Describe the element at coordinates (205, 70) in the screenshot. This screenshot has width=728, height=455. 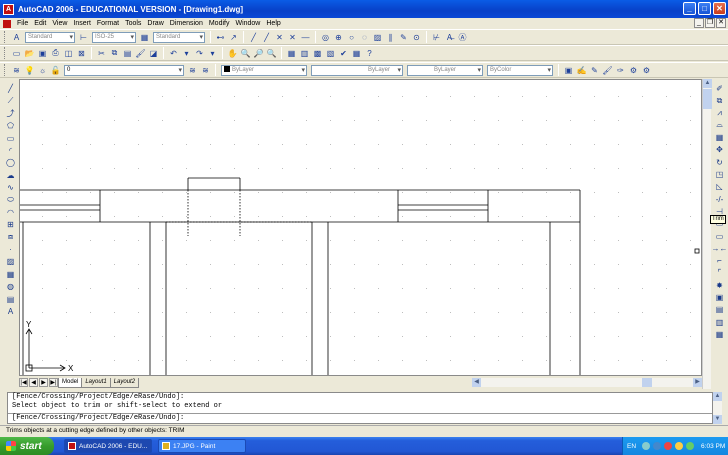
I see `layer-previous-icon: ≋` at that location.